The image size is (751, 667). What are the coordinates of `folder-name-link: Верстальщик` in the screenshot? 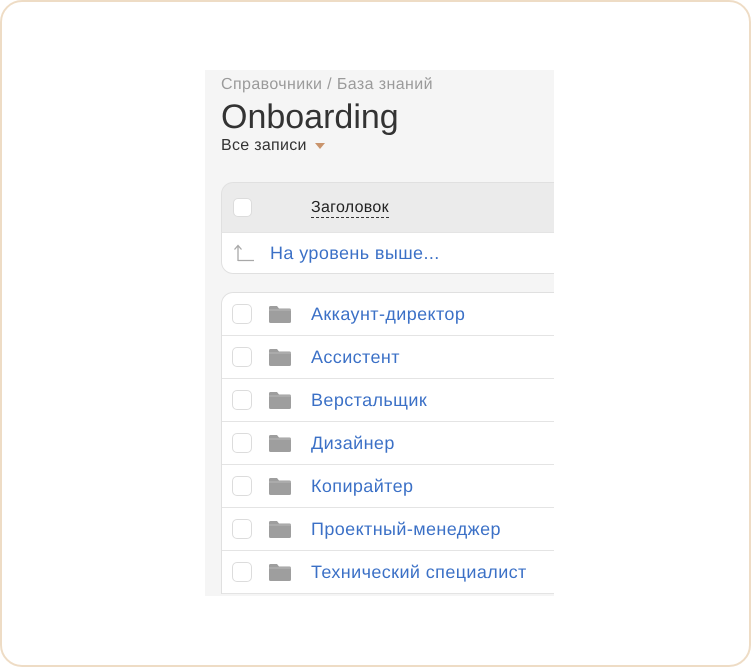 It's located at (369, 400).